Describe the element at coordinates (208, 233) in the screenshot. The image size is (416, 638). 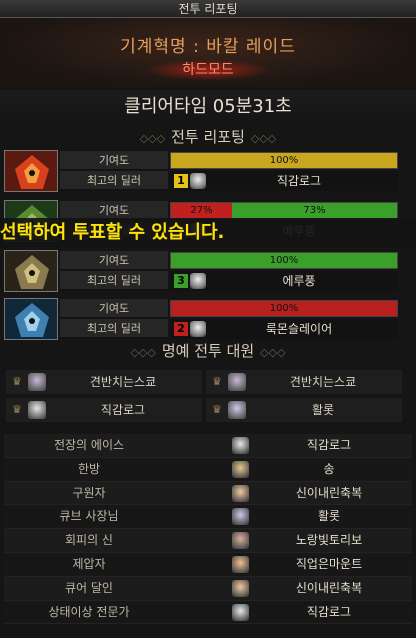
I see `vote-message: 선택하여 투표할 수 있습니다.` at that location.